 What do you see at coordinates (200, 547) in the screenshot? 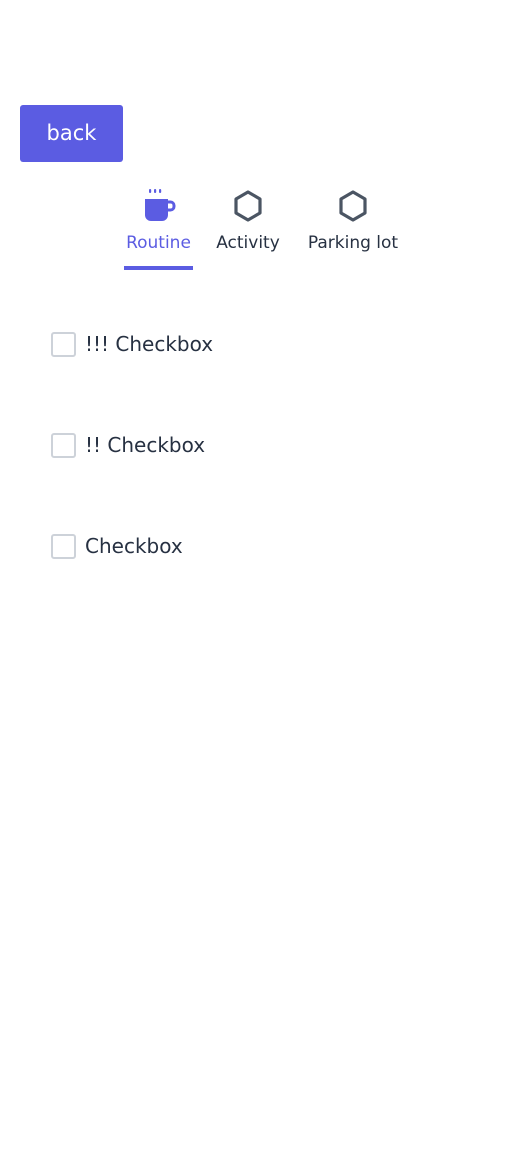
I see `checklist-item: Checkbox` at bounding box center [200, 547].